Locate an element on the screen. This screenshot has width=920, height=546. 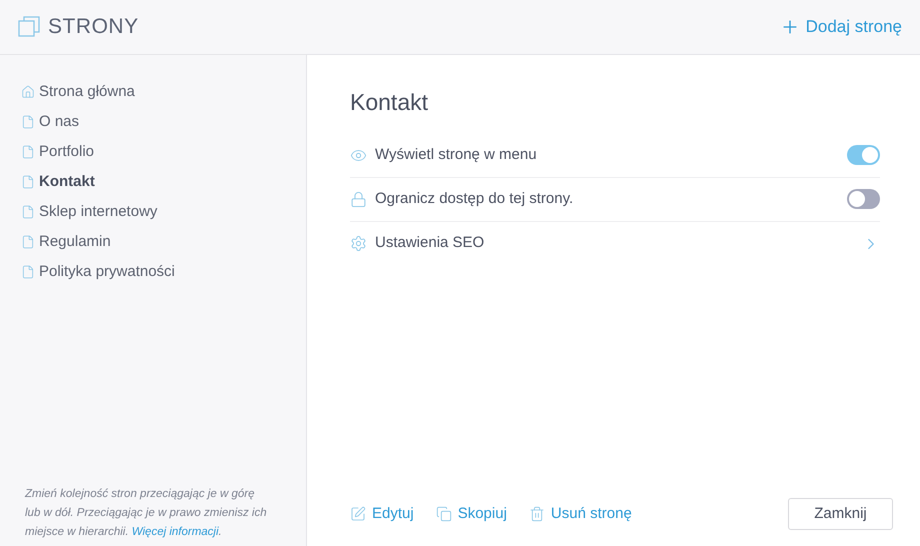
sidebar-item: Polityka prywatności is located at coordinates (153, 272).